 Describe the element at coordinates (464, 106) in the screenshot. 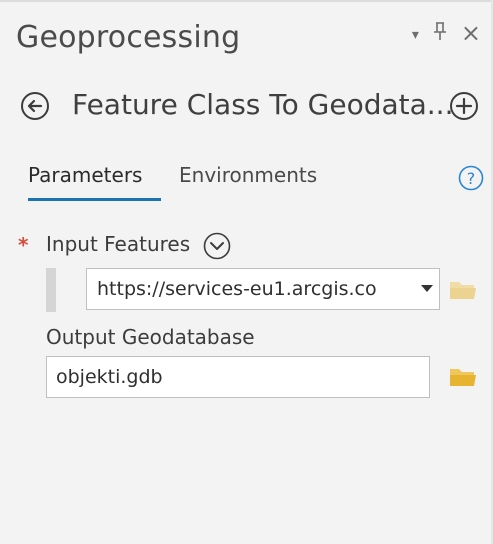

I see `add-icon` at that location.